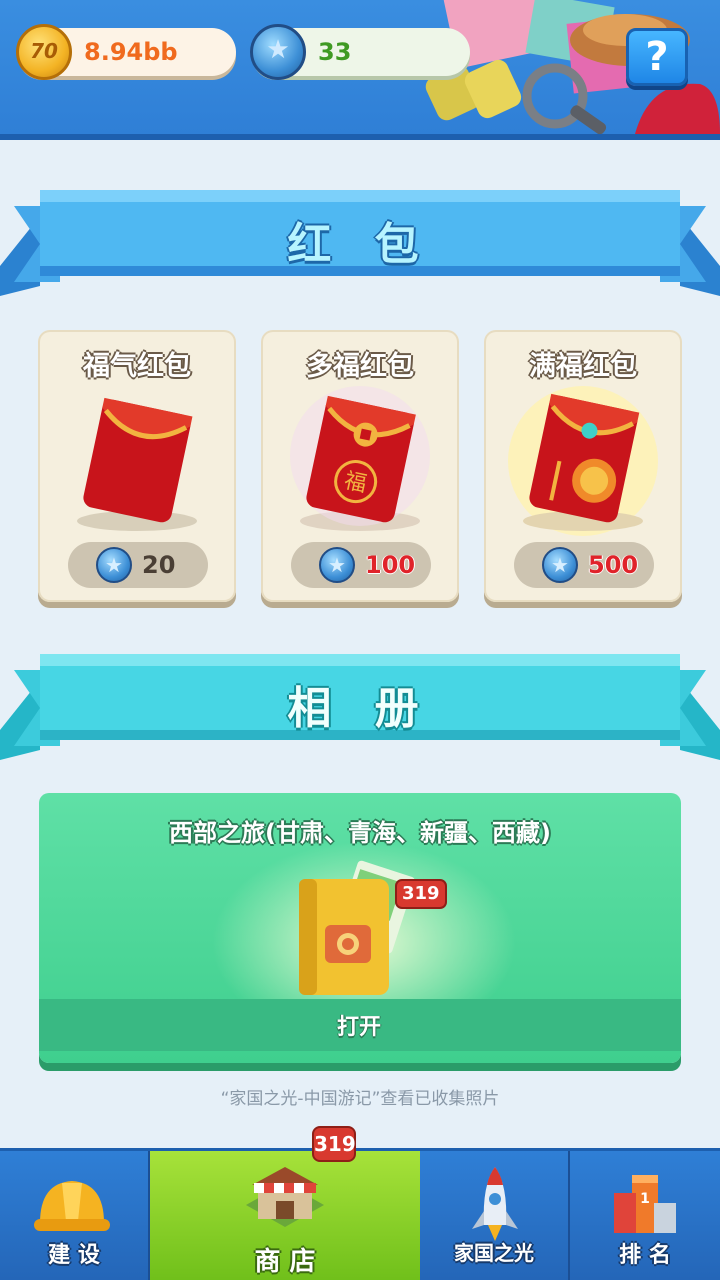 This screenshot has height=1280, width=720. Describe the element at coordinates (359, 1026) in the screenshot. I see `open-album-button: 打开` at that location.